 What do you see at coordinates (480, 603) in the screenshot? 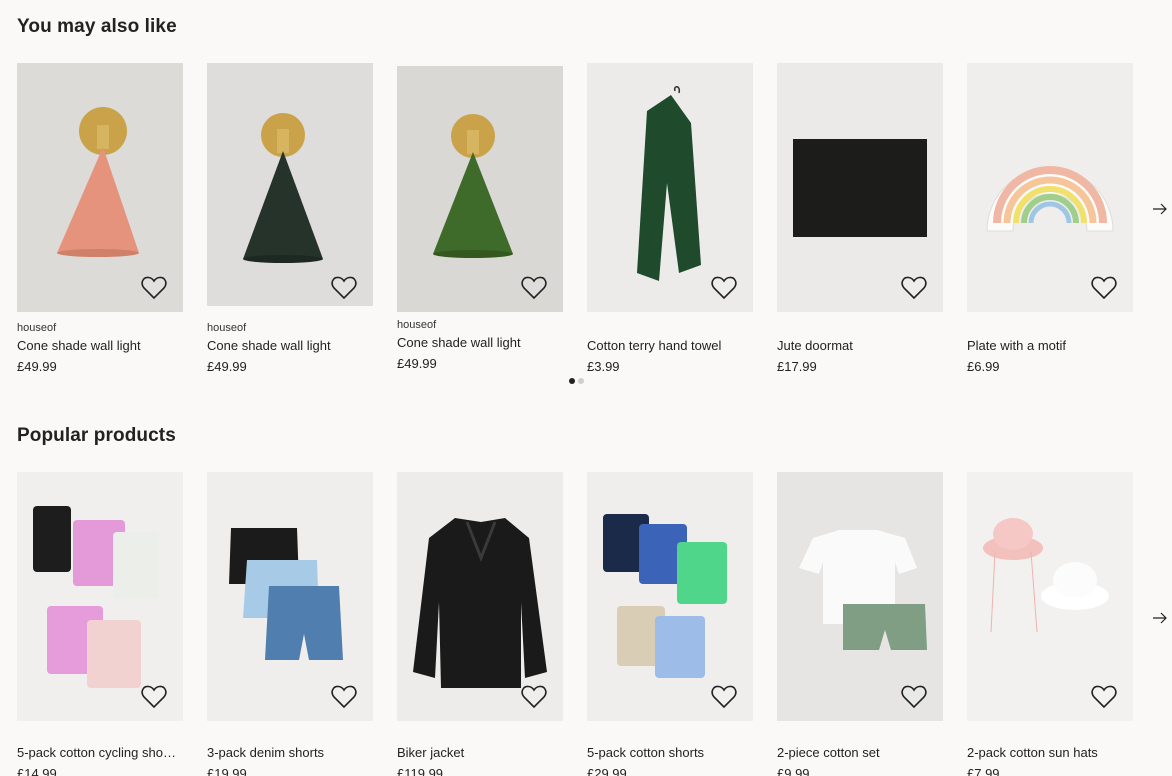
I see `biker-jacket-image` at bounding box center [480, 603].